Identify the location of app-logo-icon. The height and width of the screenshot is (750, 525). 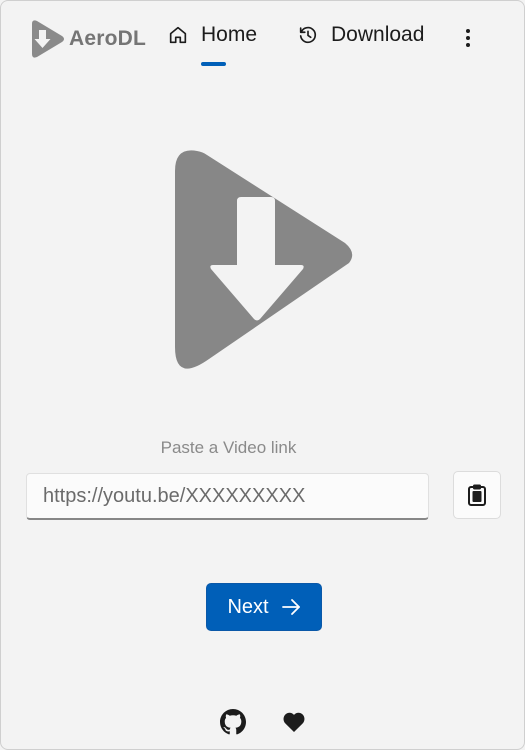
(48, 39).